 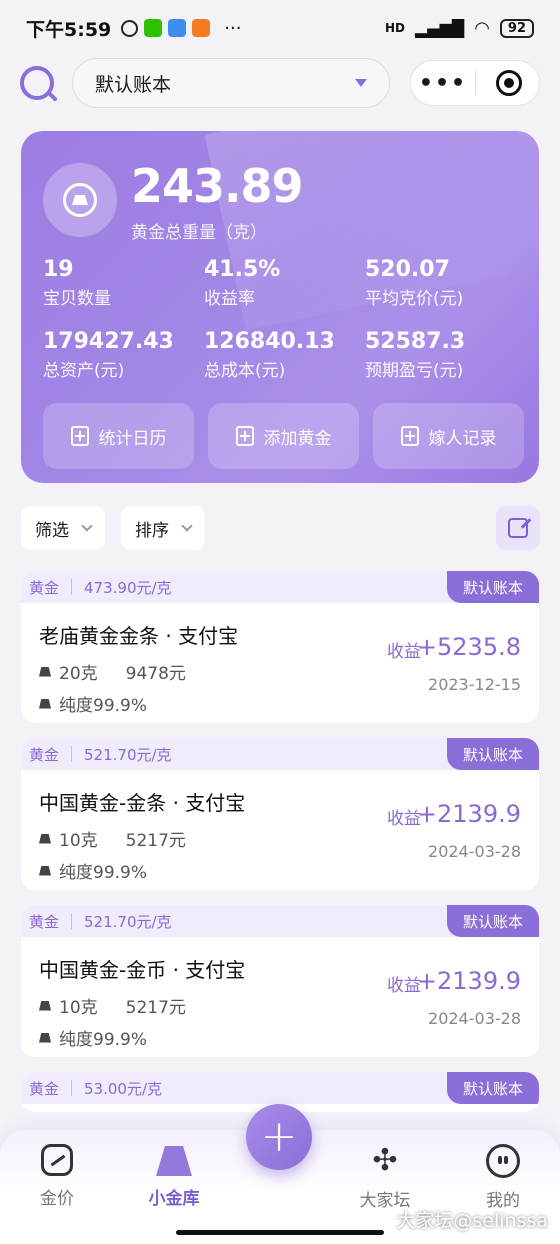 I want to click on sort-dropdown: 排序, so click(x=163, y=528).